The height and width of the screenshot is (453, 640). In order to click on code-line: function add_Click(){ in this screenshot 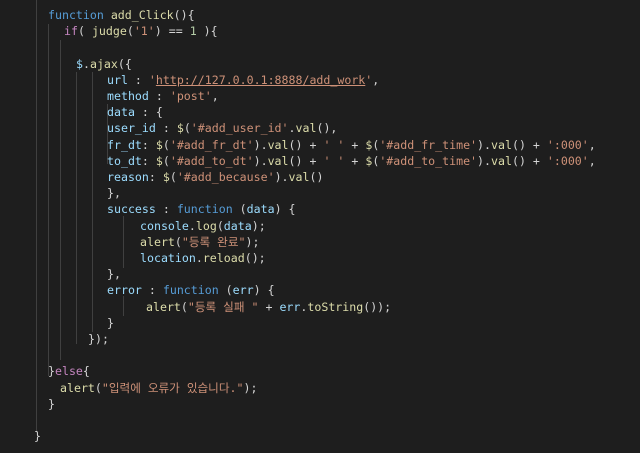, I will do `click(121, 15)`.